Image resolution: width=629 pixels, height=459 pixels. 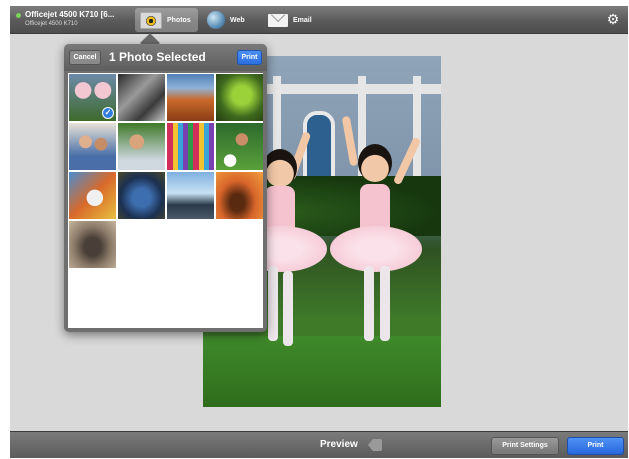 What do you see at coordinates (85, 57) in the screenshot?
I see `cancel-button: Cancel` at bounding box center [85, 57].